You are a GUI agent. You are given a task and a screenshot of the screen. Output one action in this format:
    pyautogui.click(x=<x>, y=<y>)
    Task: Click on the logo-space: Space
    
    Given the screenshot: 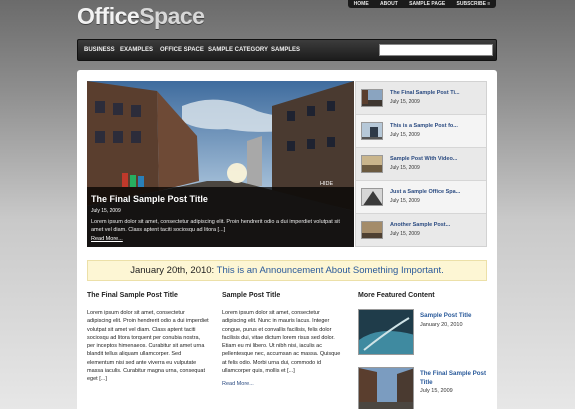 What is the action you would take?
    pyautogui.click(x=172, y=16)
    